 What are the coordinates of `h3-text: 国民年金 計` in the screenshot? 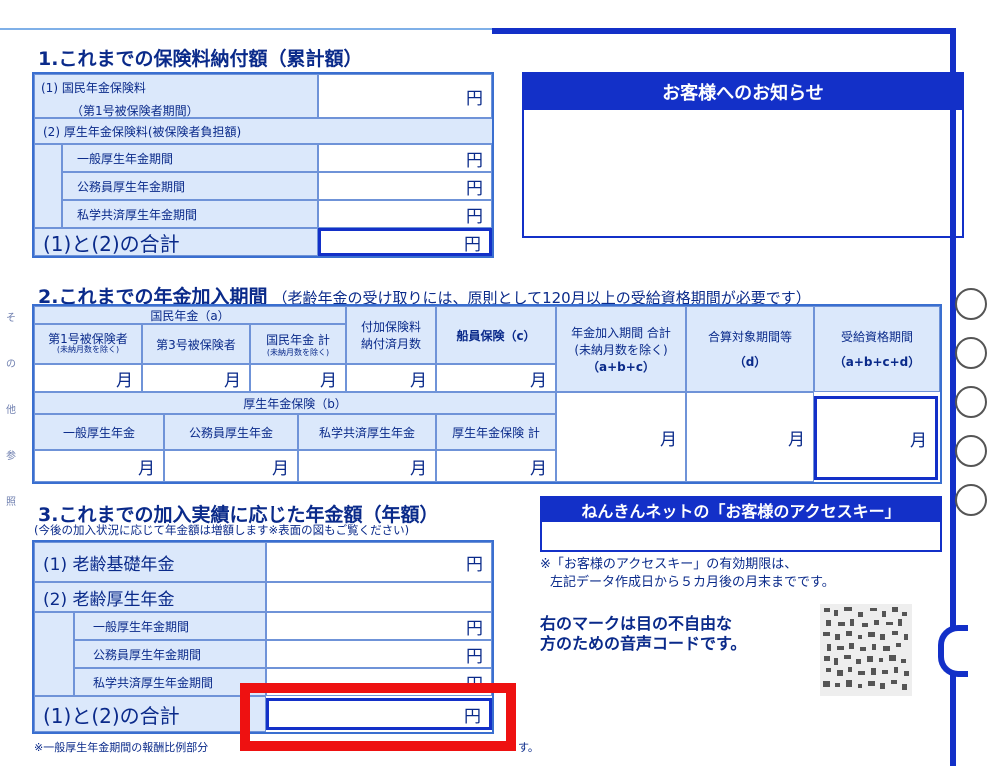 It's located at (298, 340).